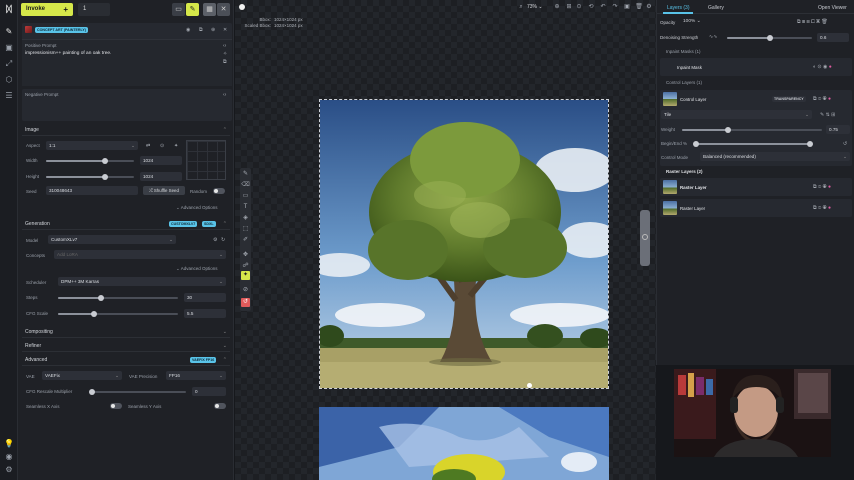 This screenshot has width=854, height=480. Describe the element at coordinates (219, 191) in the screenshot. I see `random-toggle` at that location.